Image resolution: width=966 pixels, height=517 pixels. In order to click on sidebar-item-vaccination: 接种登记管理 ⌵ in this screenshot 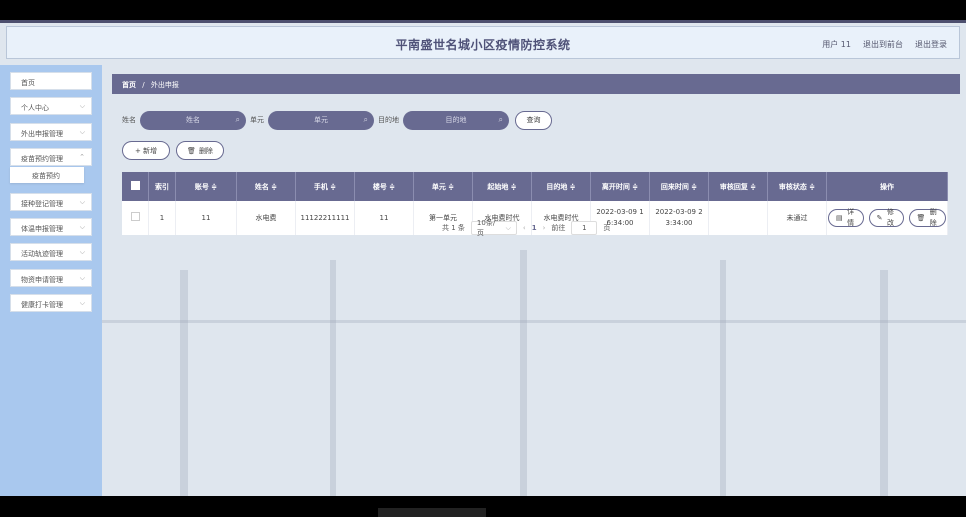, I will do `click(51, 202)`.